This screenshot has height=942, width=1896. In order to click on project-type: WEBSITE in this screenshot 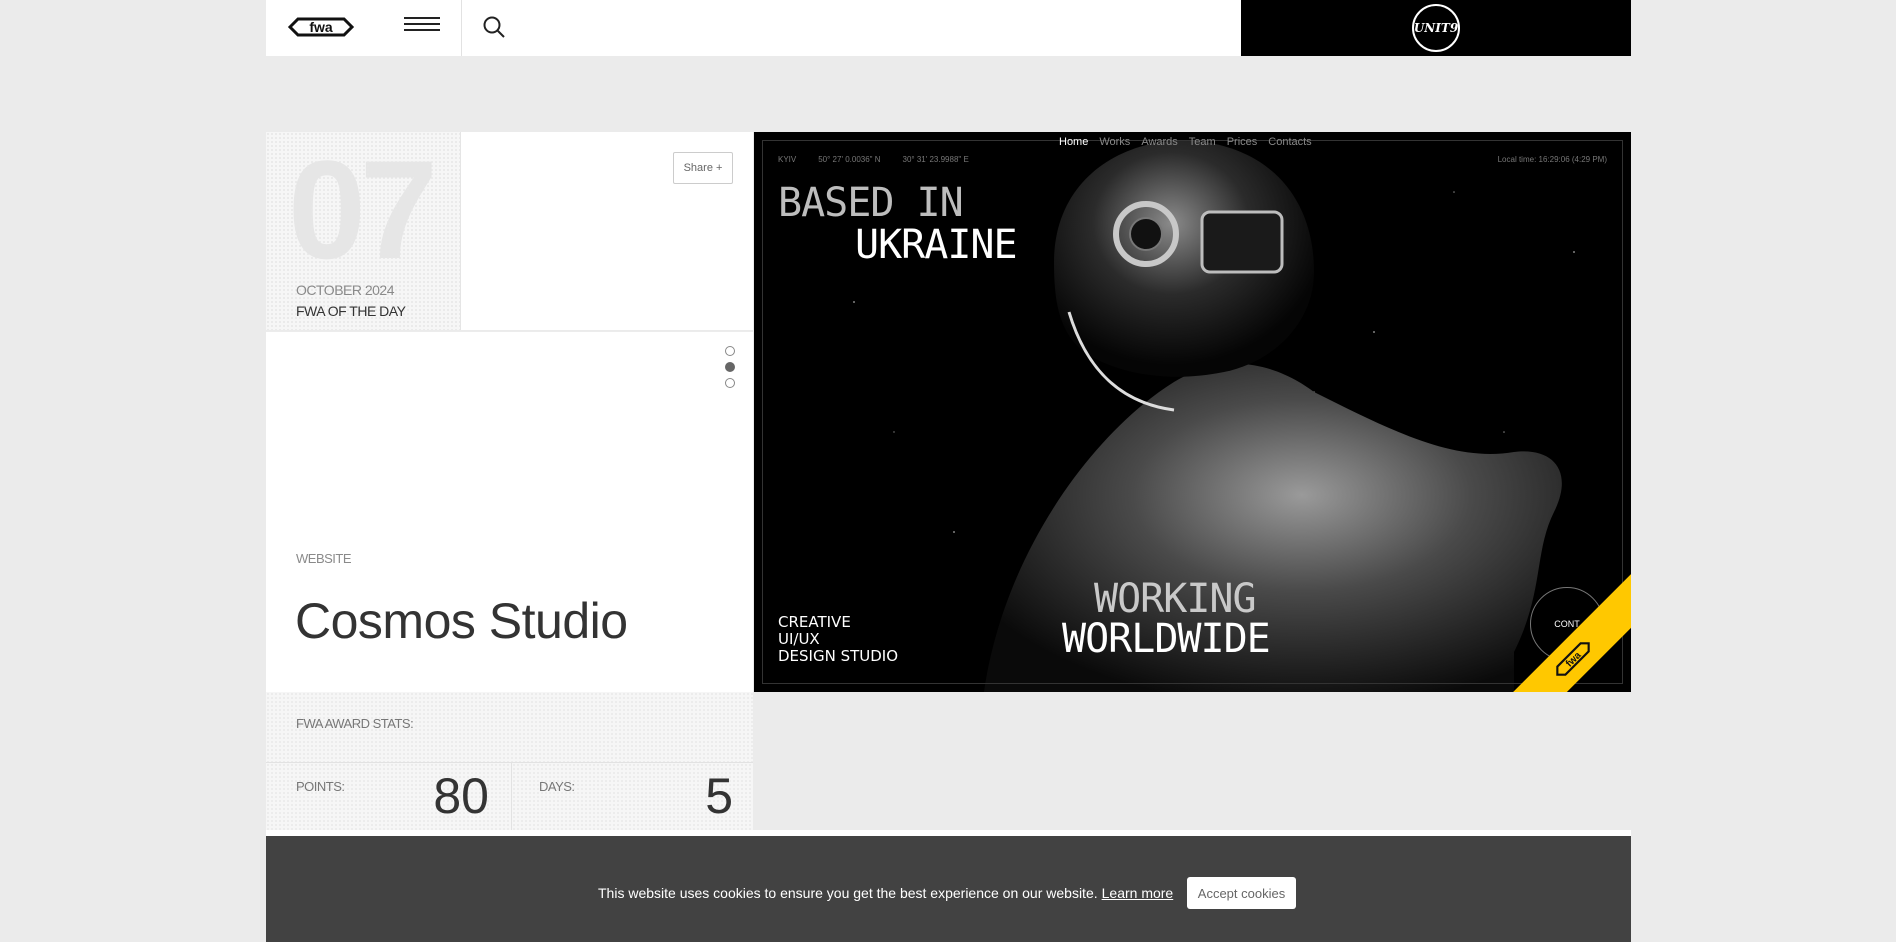, I will do `click(324, 558)`.